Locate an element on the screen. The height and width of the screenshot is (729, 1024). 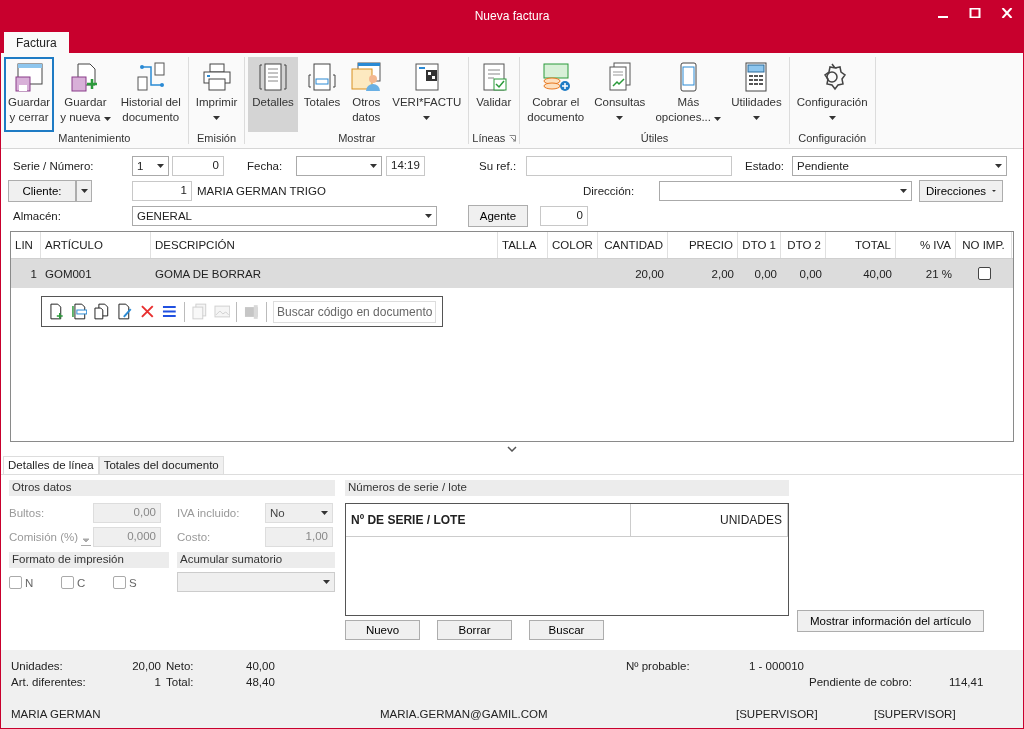
summary-label: Pendiente de cobro: is located at coordinates (861, 682).